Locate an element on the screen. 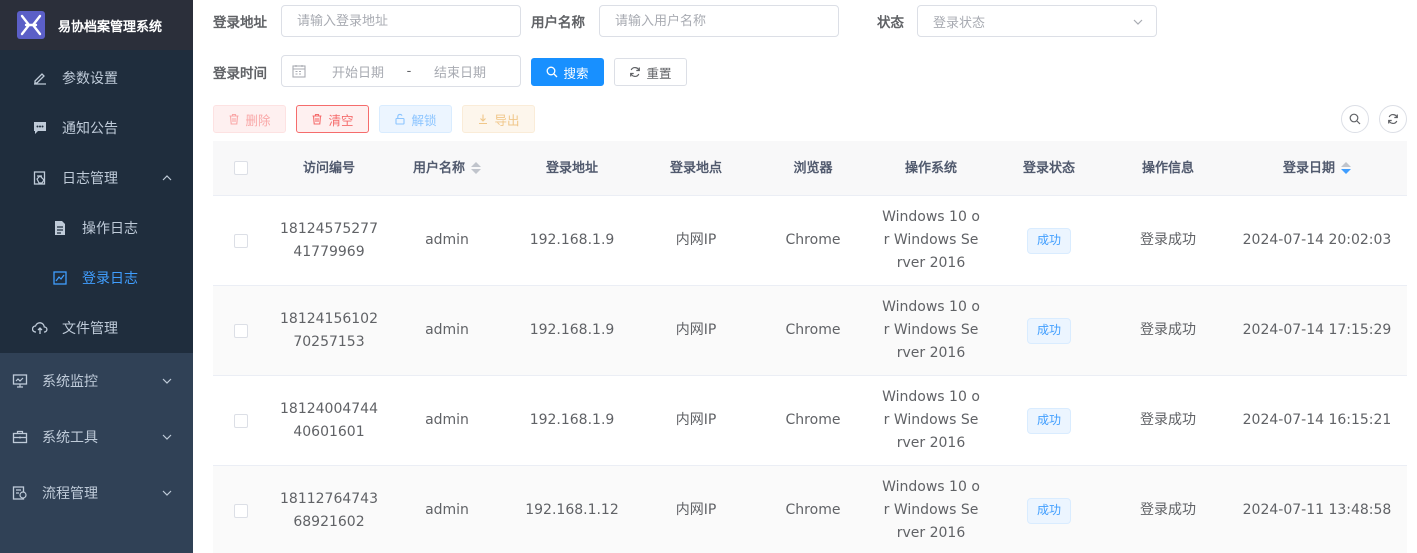  delete-button-label: 删除 is located at coordinates (258, 120).